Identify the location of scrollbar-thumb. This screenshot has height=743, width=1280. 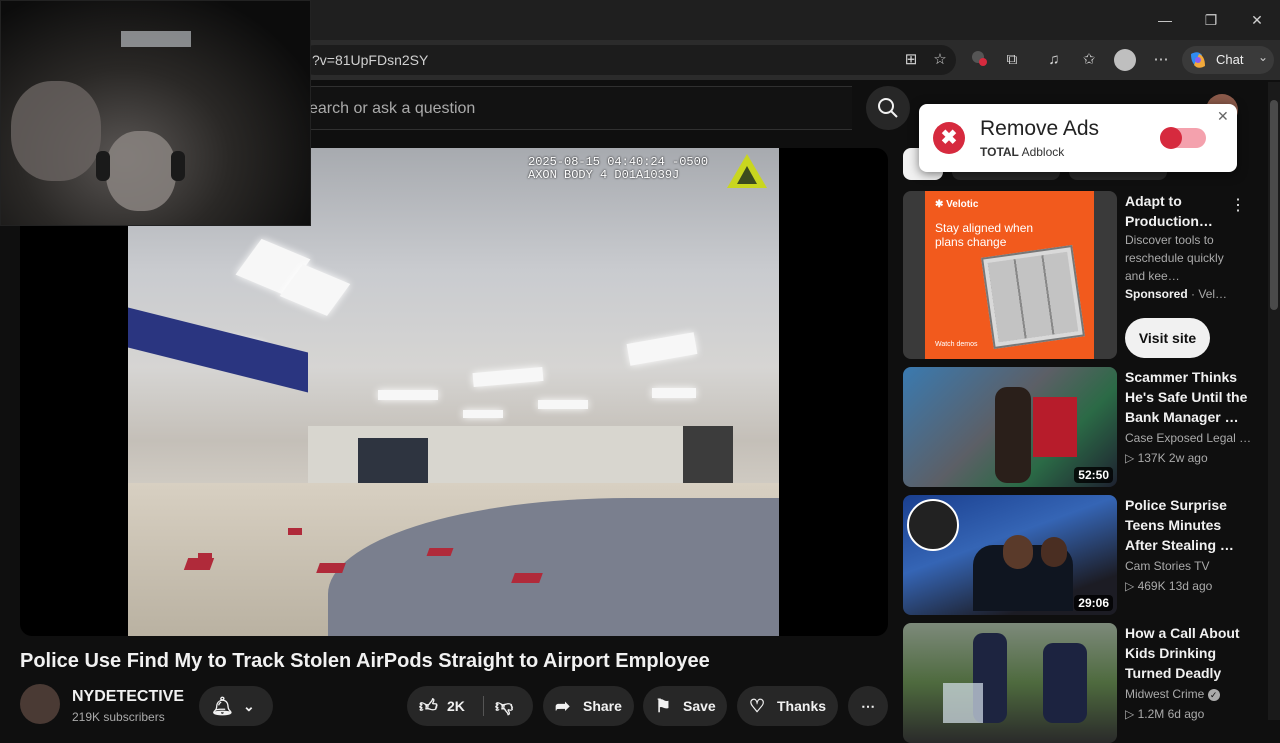
(1274, 205).